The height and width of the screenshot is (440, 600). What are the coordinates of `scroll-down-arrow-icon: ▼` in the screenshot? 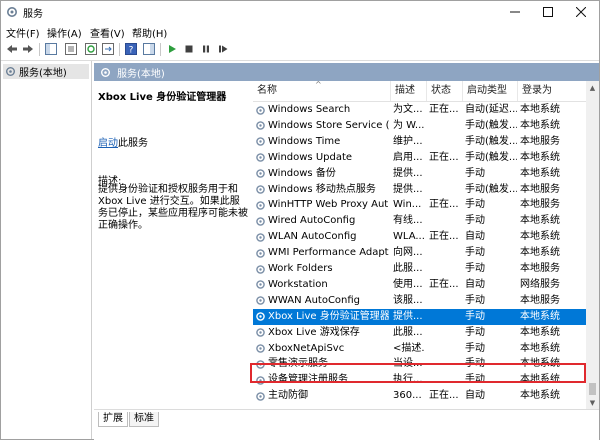 It's located at (592, 402).